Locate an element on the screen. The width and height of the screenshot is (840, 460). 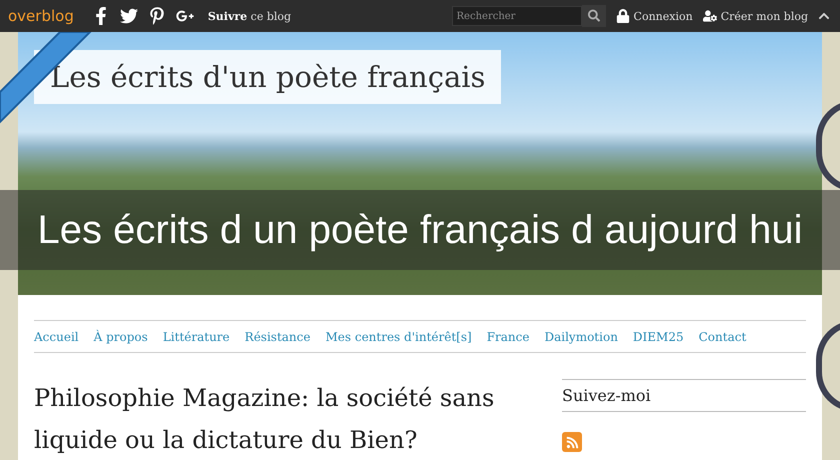
article-title: Philosophie Magazine: la société sans liquide ou la dictature du Bien? is located at coordinates (265, 419).